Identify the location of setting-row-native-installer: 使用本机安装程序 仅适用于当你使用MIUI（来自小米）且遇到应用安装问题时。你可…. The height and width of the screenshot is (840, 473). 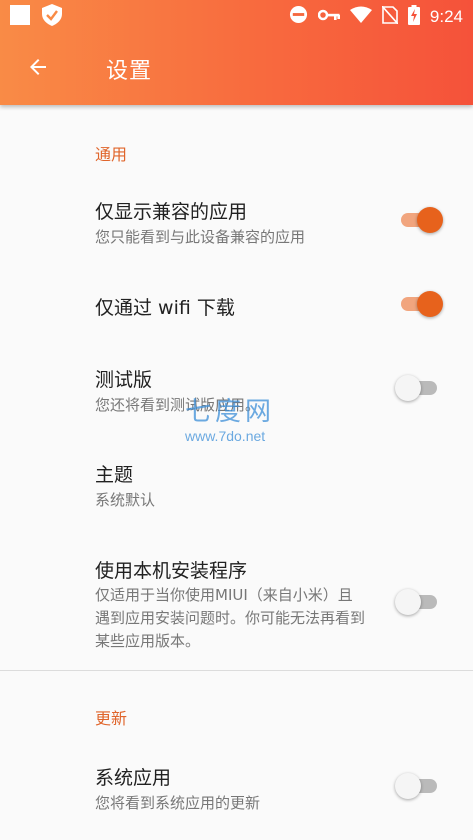
(236, 602).